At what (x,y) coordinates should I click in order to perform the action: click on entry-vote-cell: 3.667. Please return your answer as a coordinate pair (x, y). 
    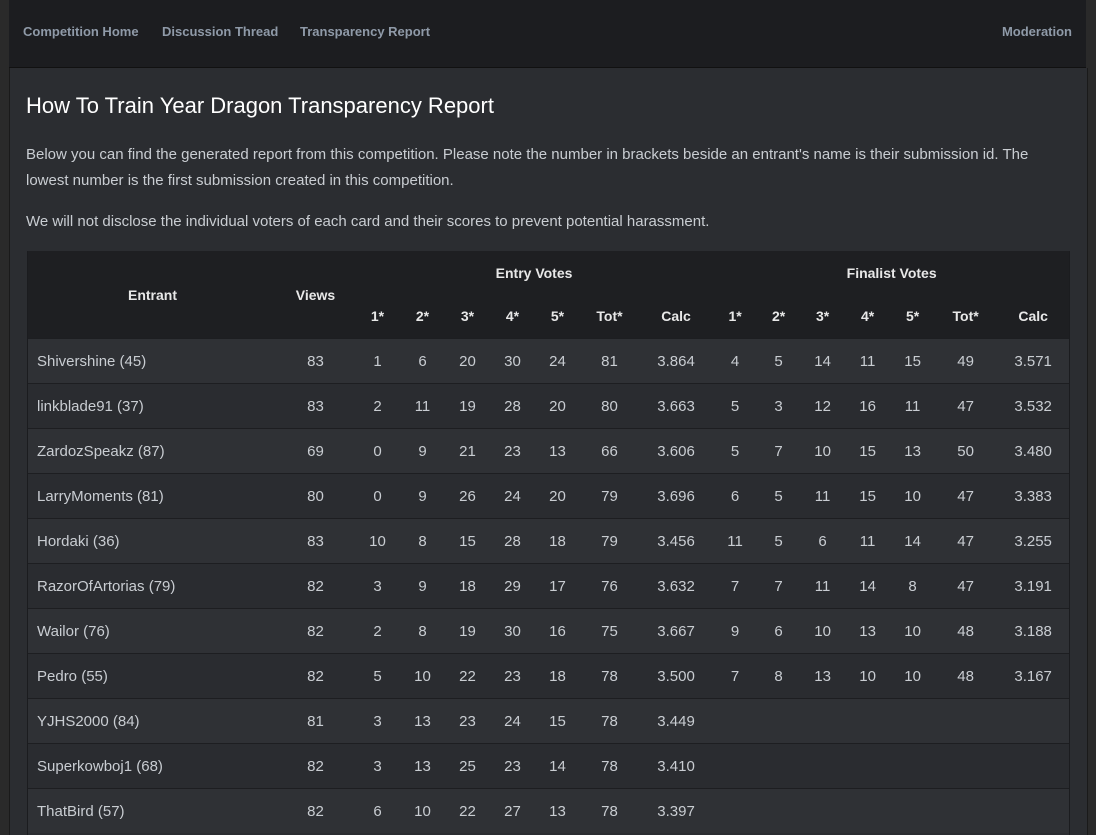
    Looking at the image, I should click on (676, 631).